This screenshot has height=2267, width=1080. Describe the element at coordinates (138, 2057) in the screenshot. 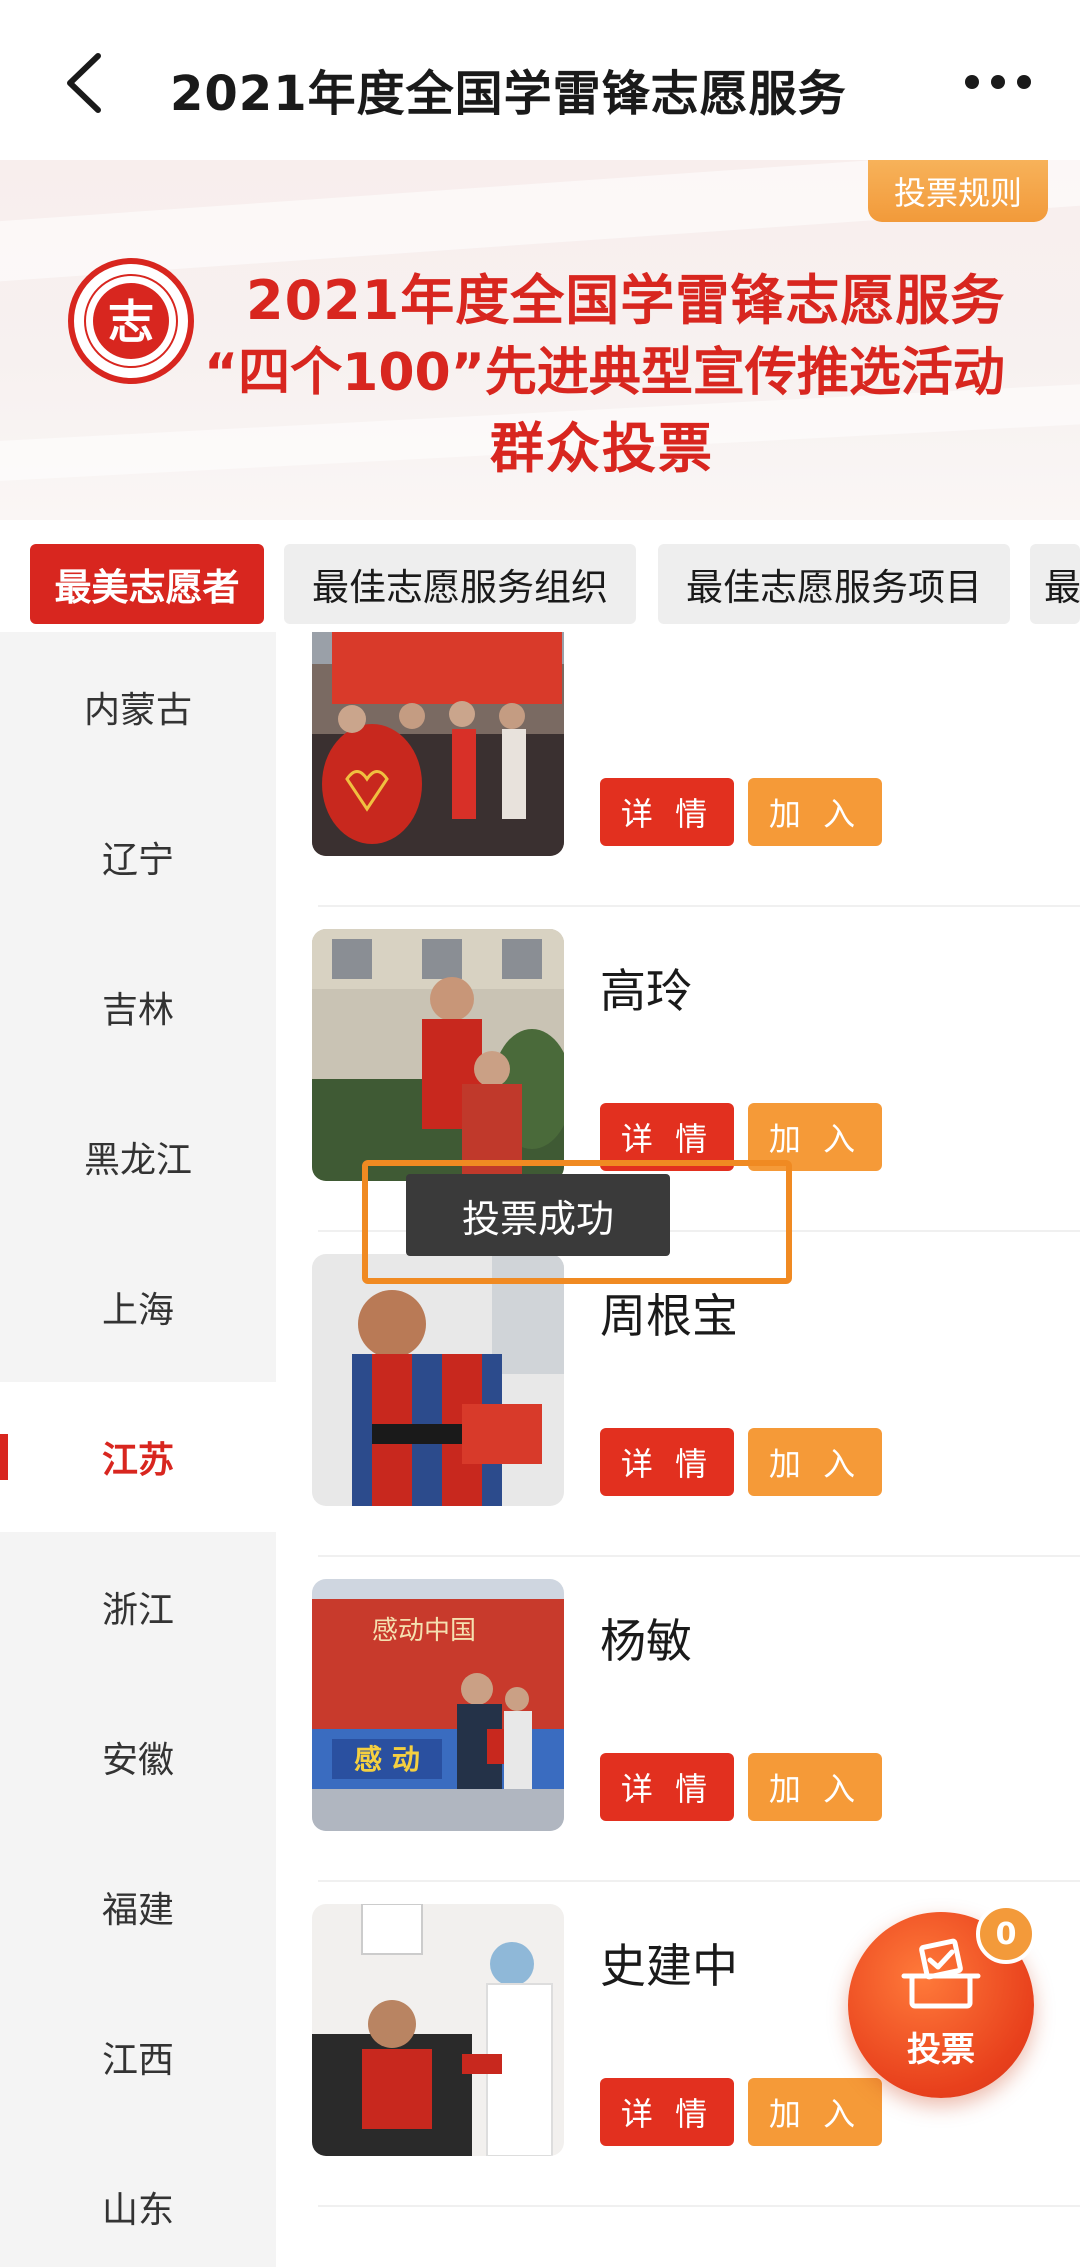

I see `sidebar-item-jiangxi: 江西` at that location.